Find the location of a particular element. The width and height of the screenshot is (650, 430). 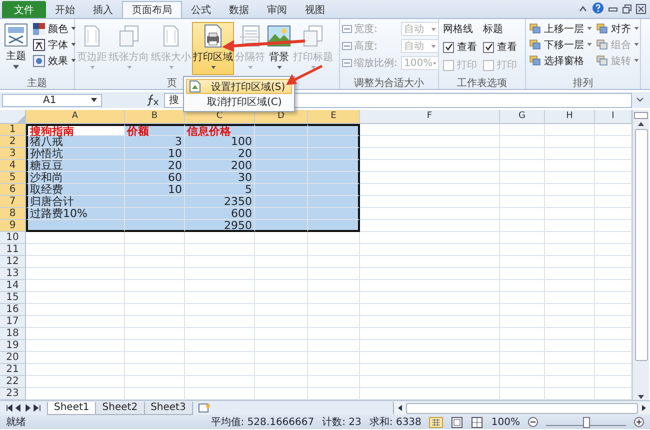

vertical-scrollbar is located at coordinates (640, 255).